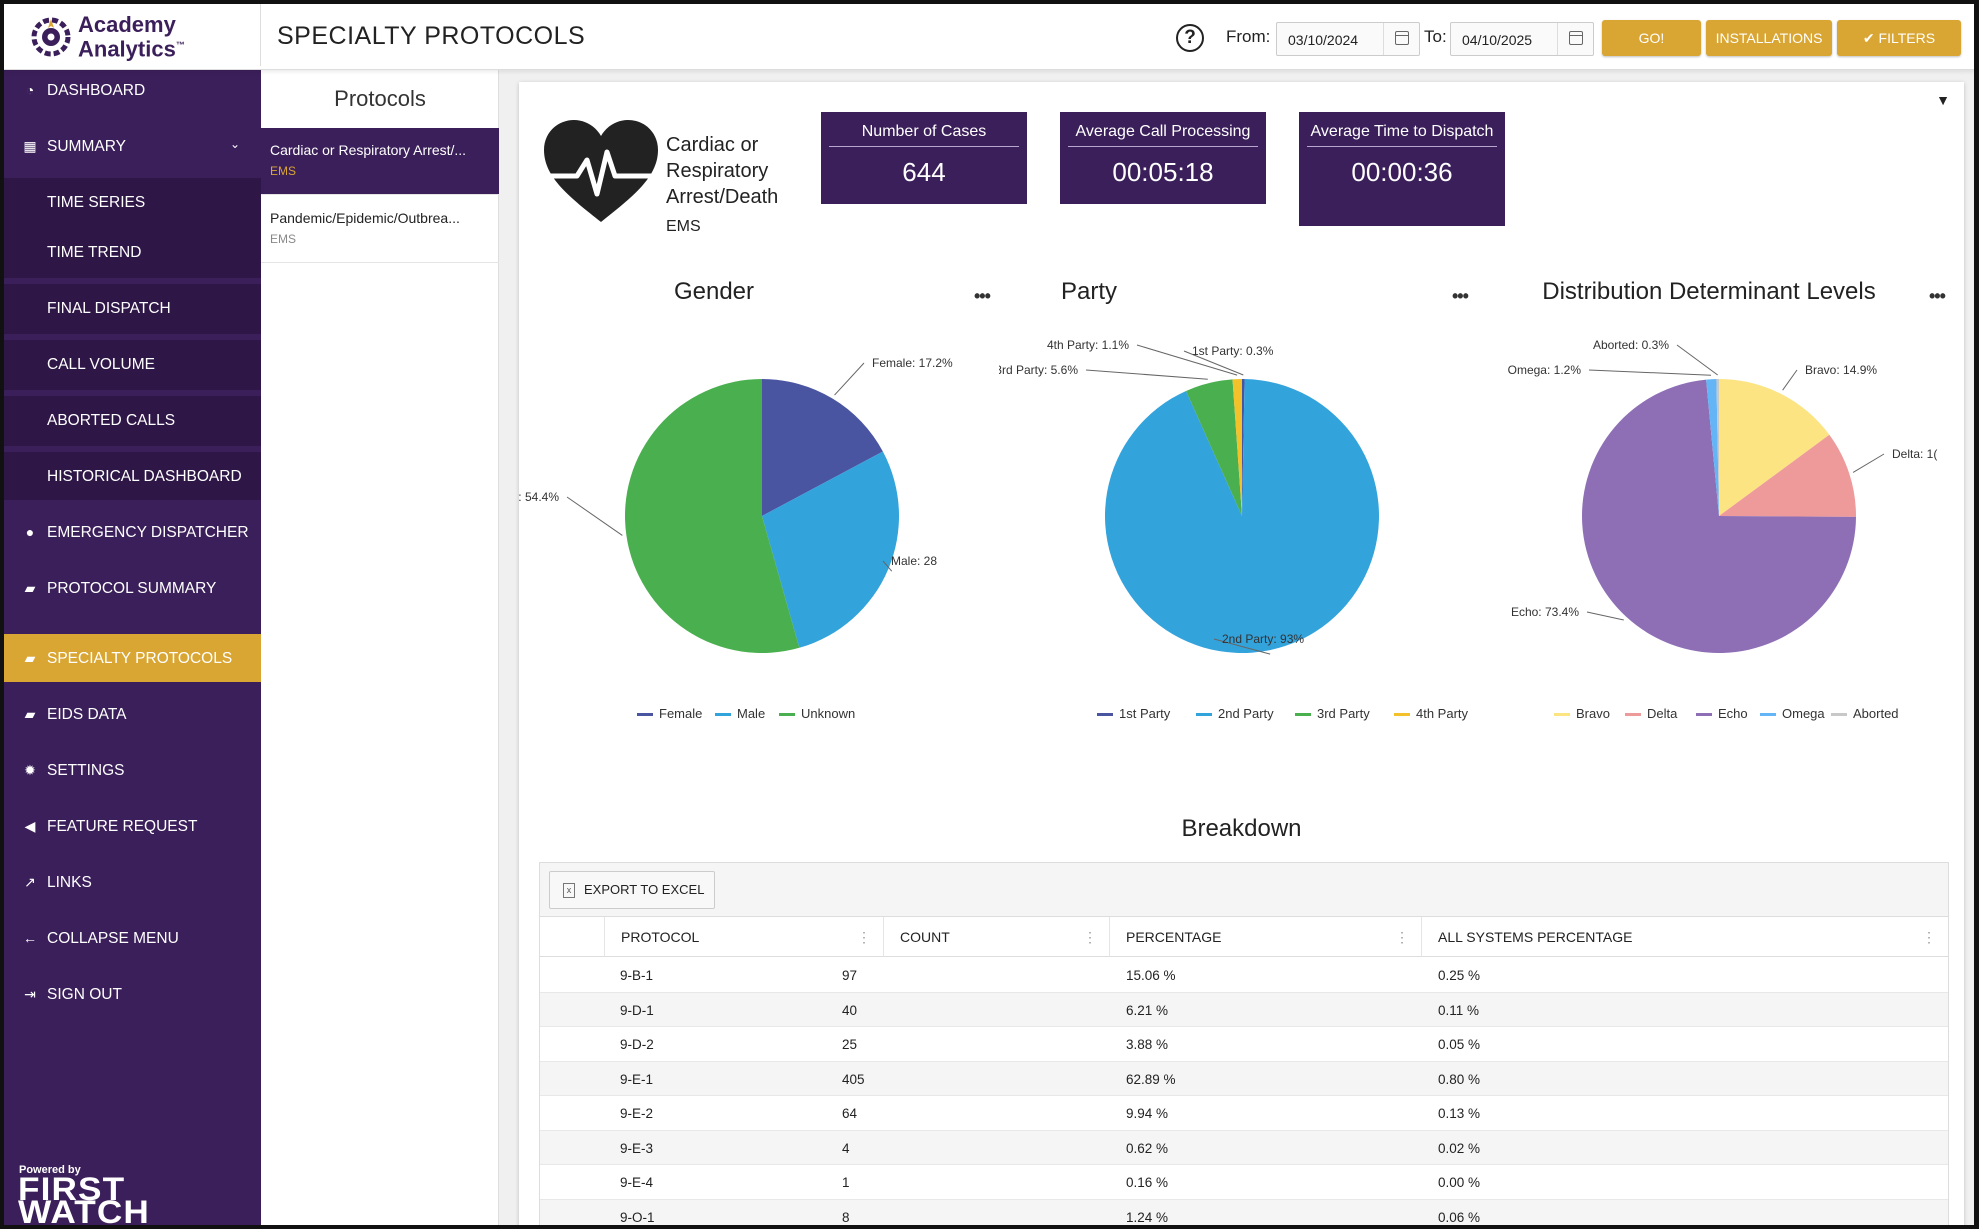  I want to click on legend-item-male: Male, so click(751, 713).